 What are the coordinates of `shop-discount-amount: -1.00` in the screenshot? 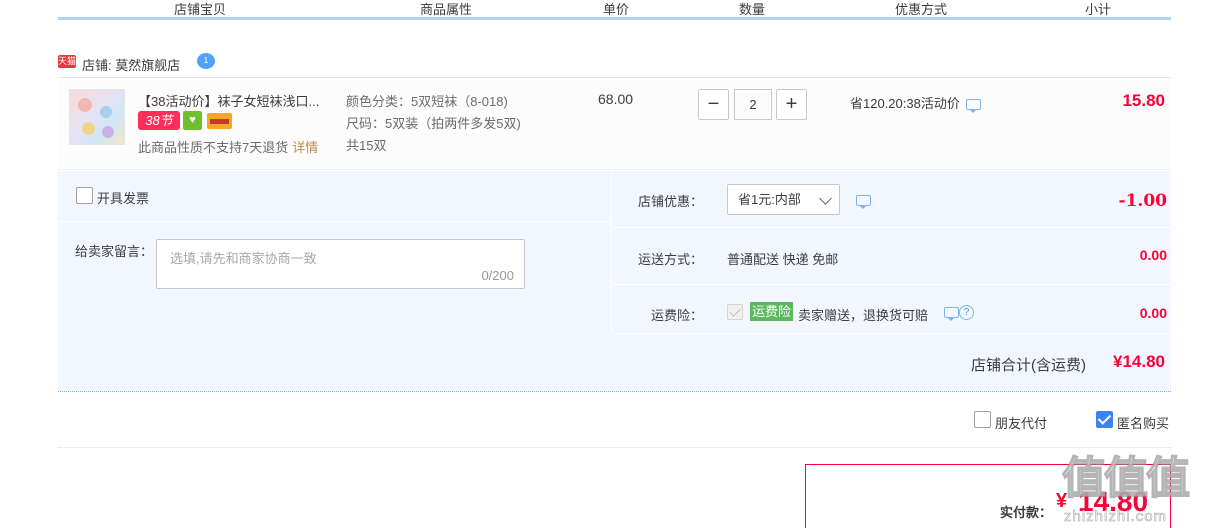 It's located at (1142, 201).